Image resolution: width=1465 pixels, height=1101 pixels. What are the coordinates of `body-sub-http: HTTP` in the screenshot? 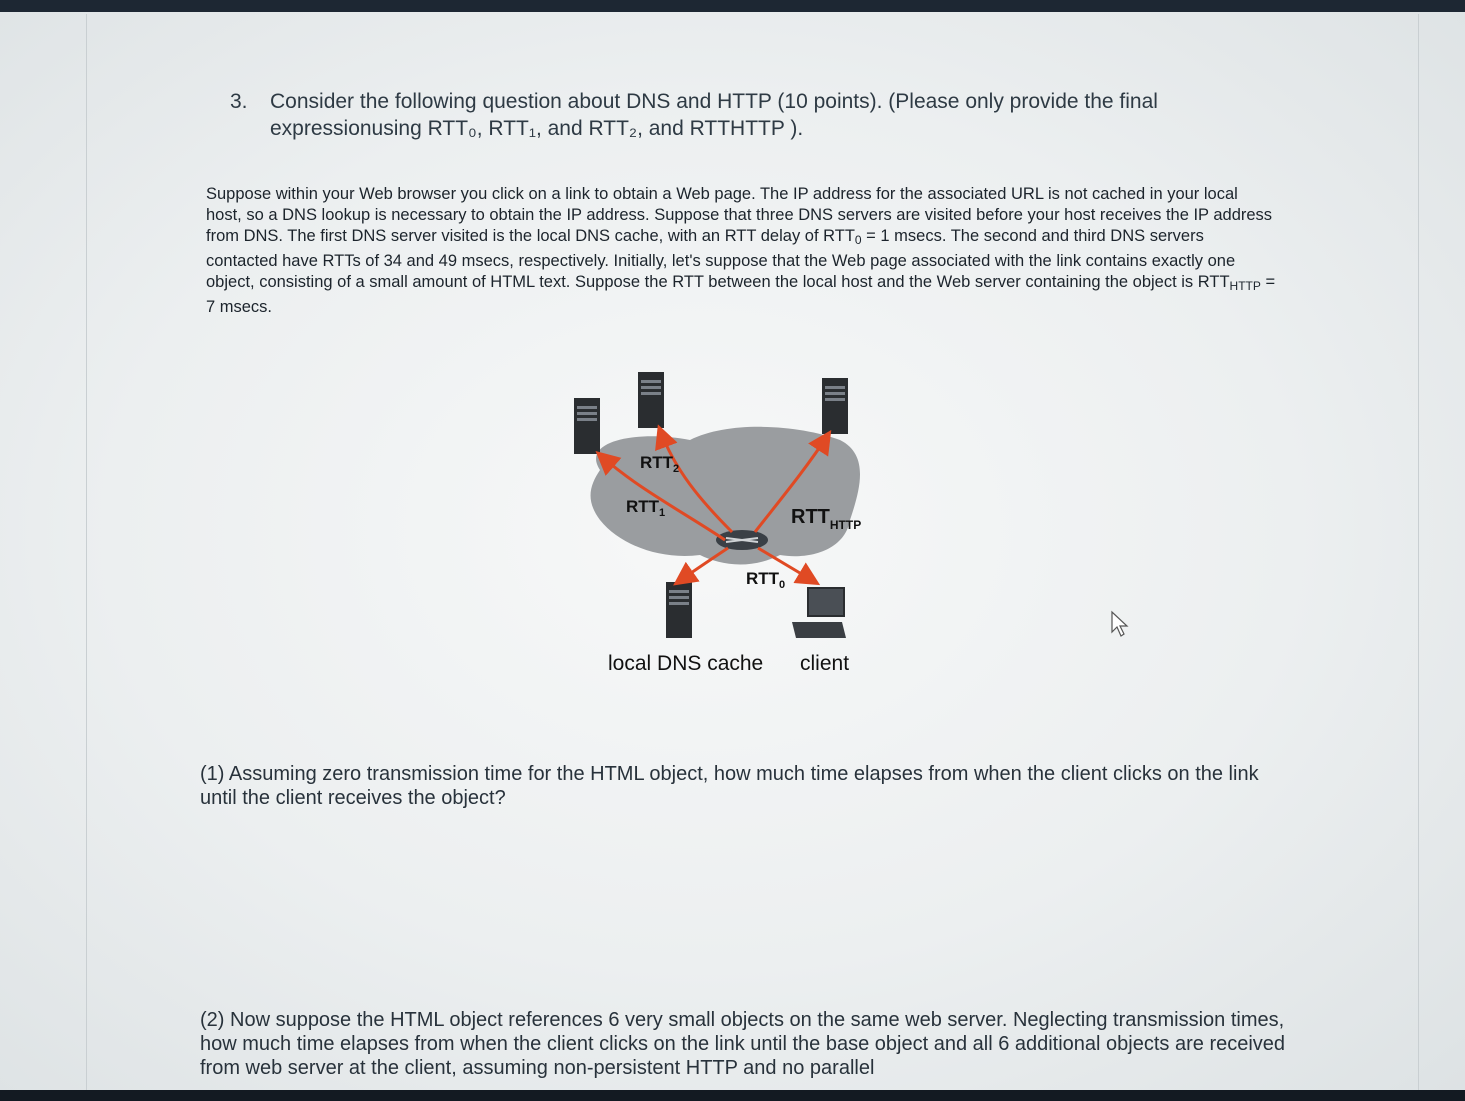 It's located at (1245, 286).